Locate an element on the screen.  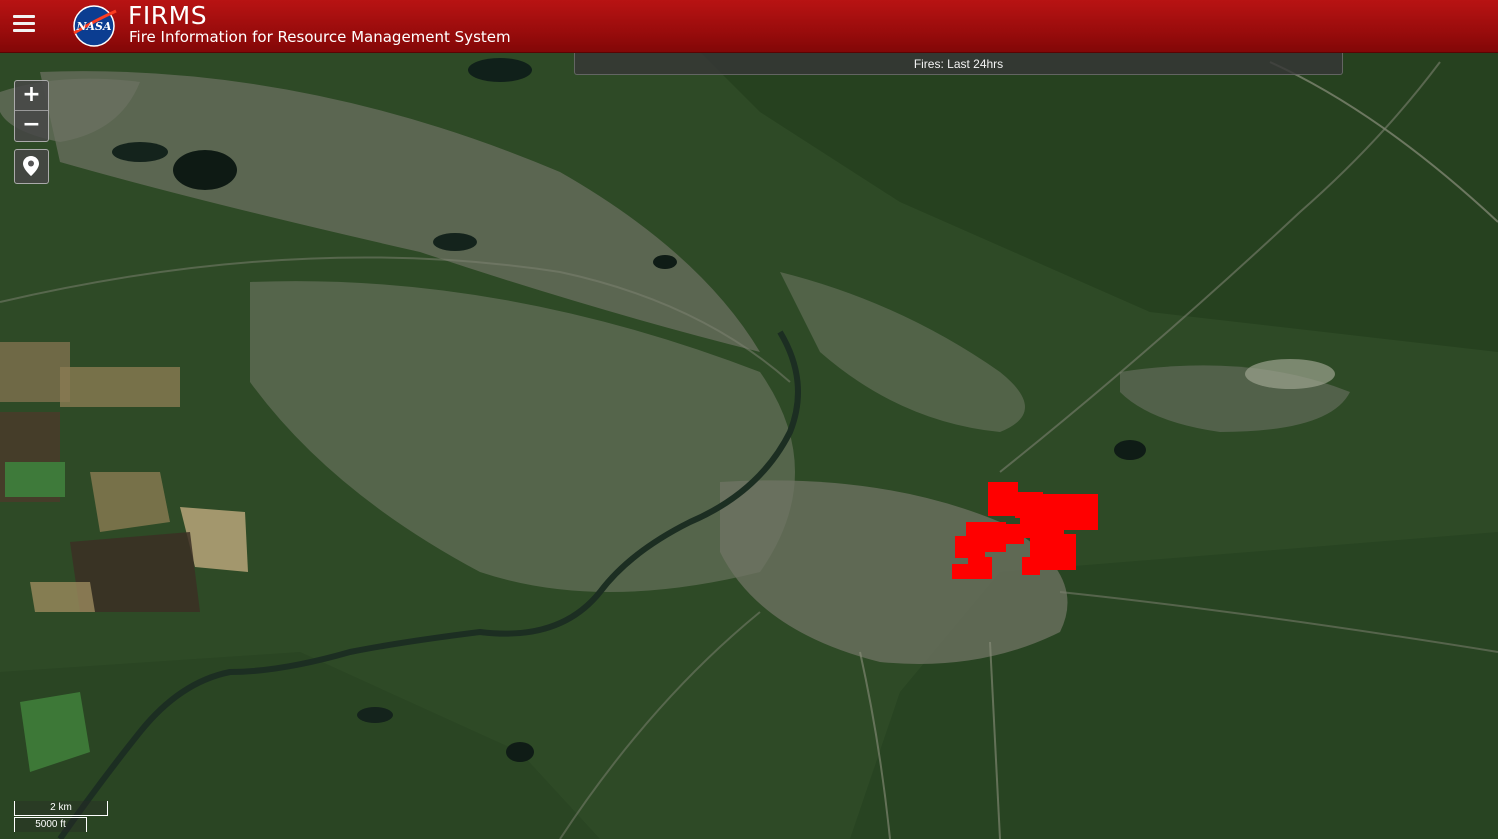
svg-text: NASA is located at coordinates (93, 26).